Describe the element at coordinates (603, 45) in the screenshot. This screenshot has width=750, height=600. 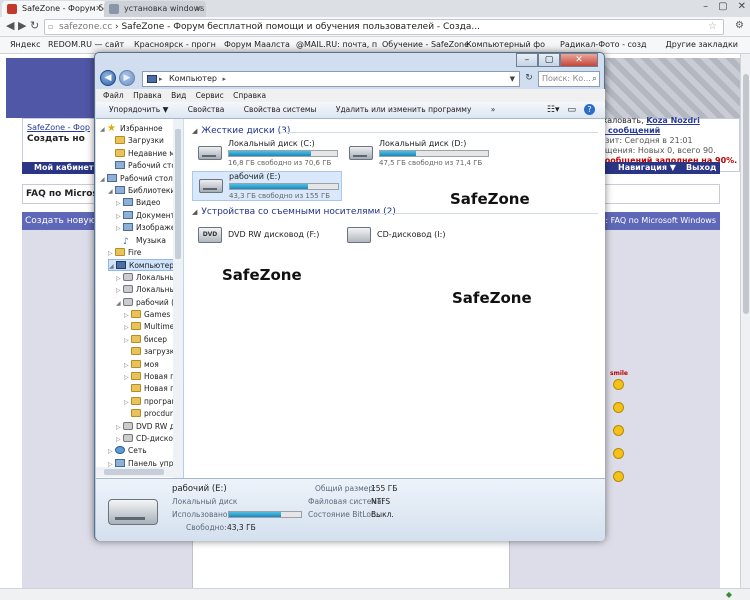
I see `bookmark-item: Радикал-Фото - созд` at that location.